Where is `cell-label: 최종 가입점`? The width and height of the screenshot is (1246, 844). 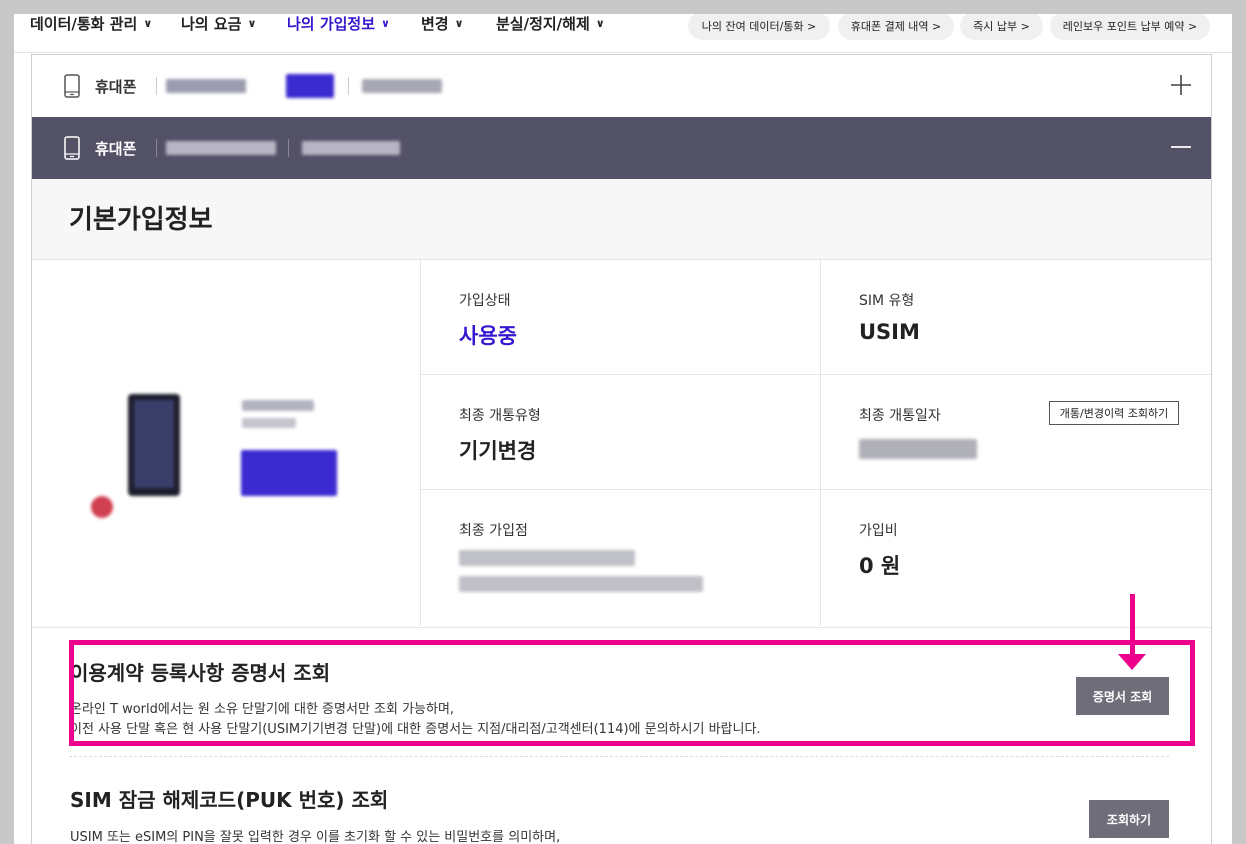
cell-label: 최종 가입점 is located at coordinates (493, 531).